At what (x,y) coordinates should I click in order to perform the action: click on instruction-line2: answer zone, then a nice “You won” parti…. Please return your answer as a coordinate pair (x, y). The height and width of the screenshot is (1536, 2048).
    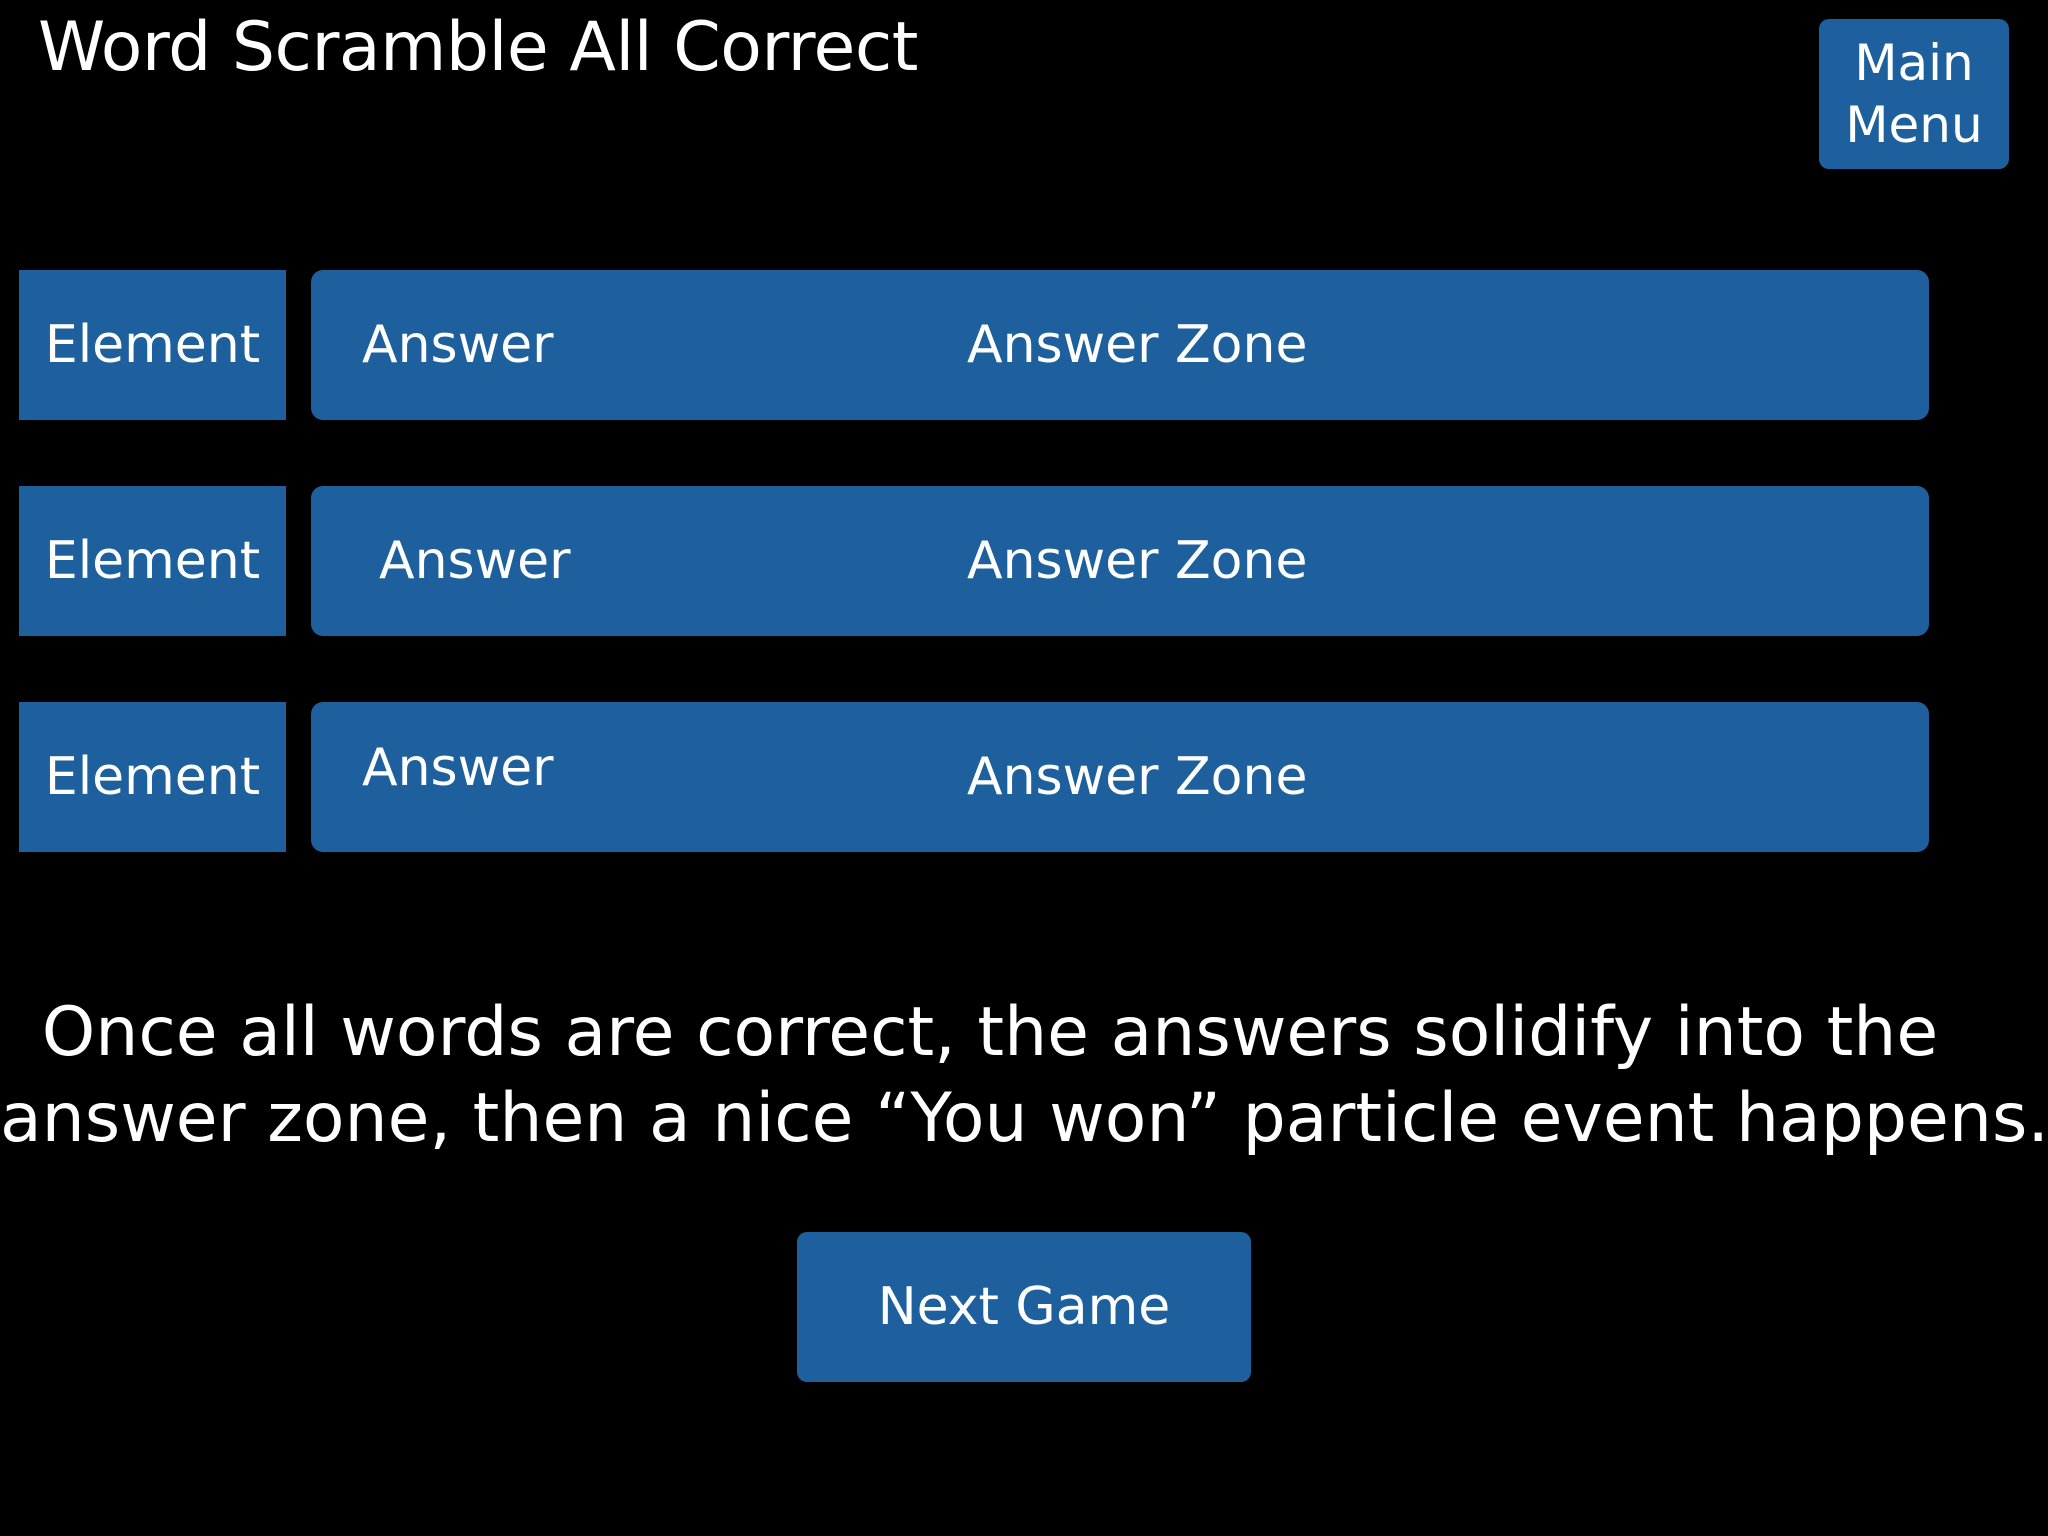
    Looking at the image, I should click on (1024, 1118).